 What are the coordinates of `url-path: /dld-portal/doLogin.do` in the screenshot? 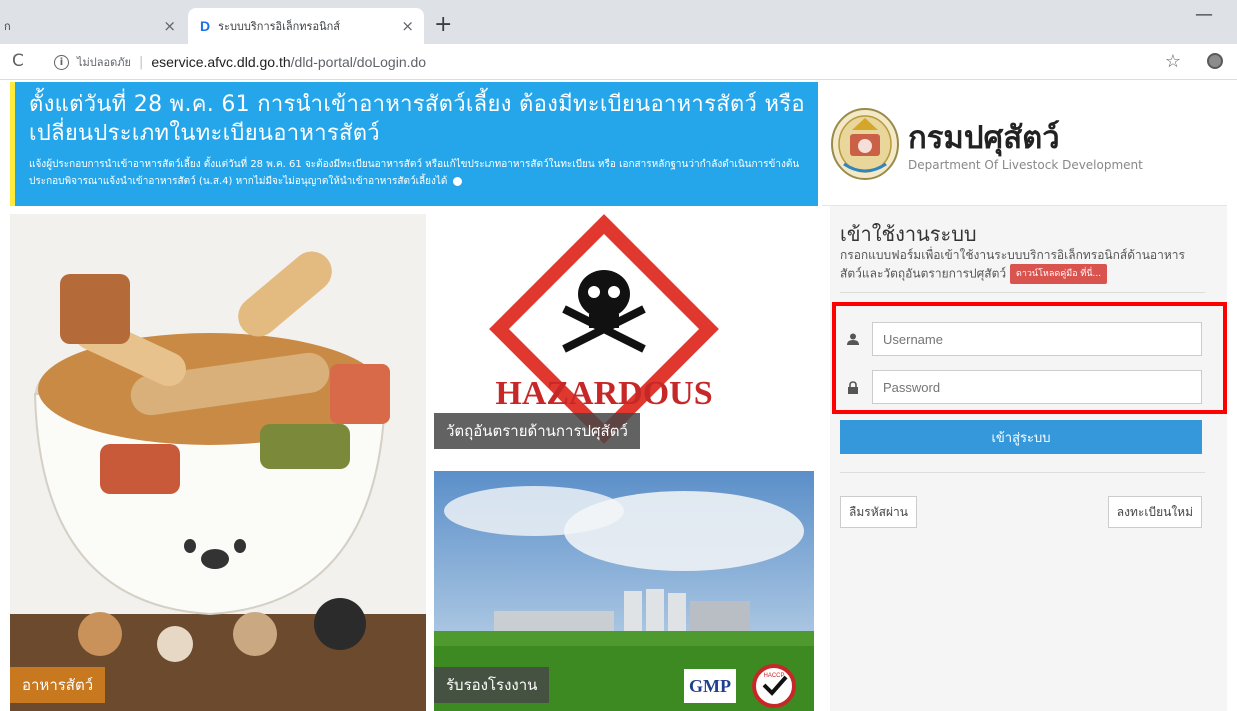 It's located at (358, 62).